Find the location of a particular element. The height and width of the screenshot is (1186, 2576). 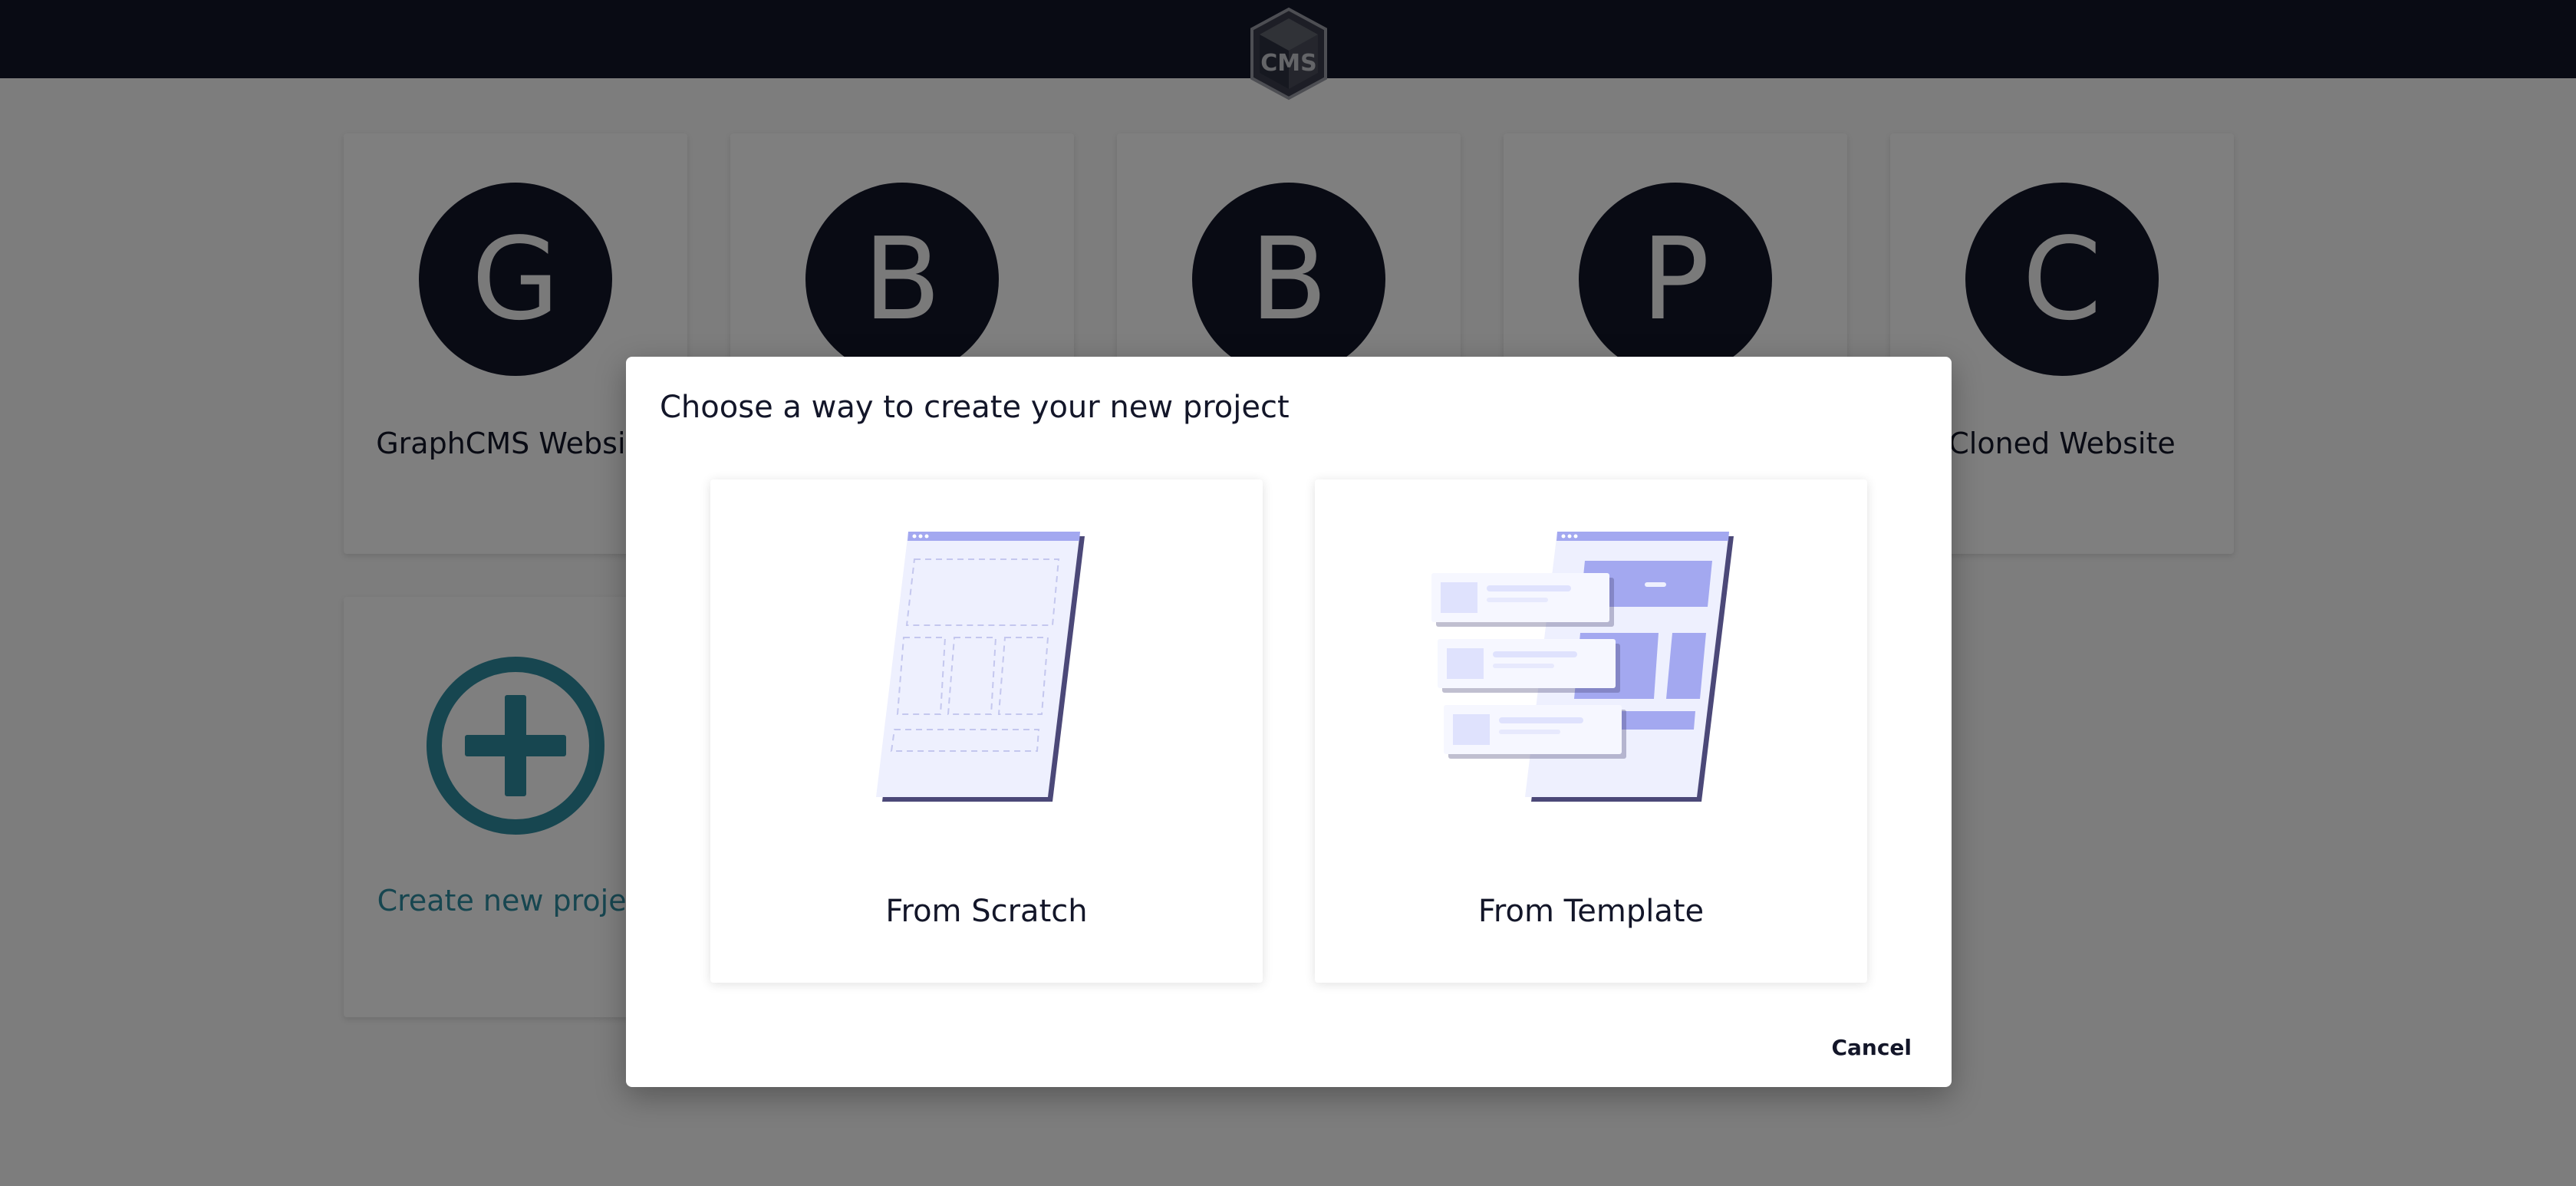

blank-page-illustration is located at coordinates (980, 667).